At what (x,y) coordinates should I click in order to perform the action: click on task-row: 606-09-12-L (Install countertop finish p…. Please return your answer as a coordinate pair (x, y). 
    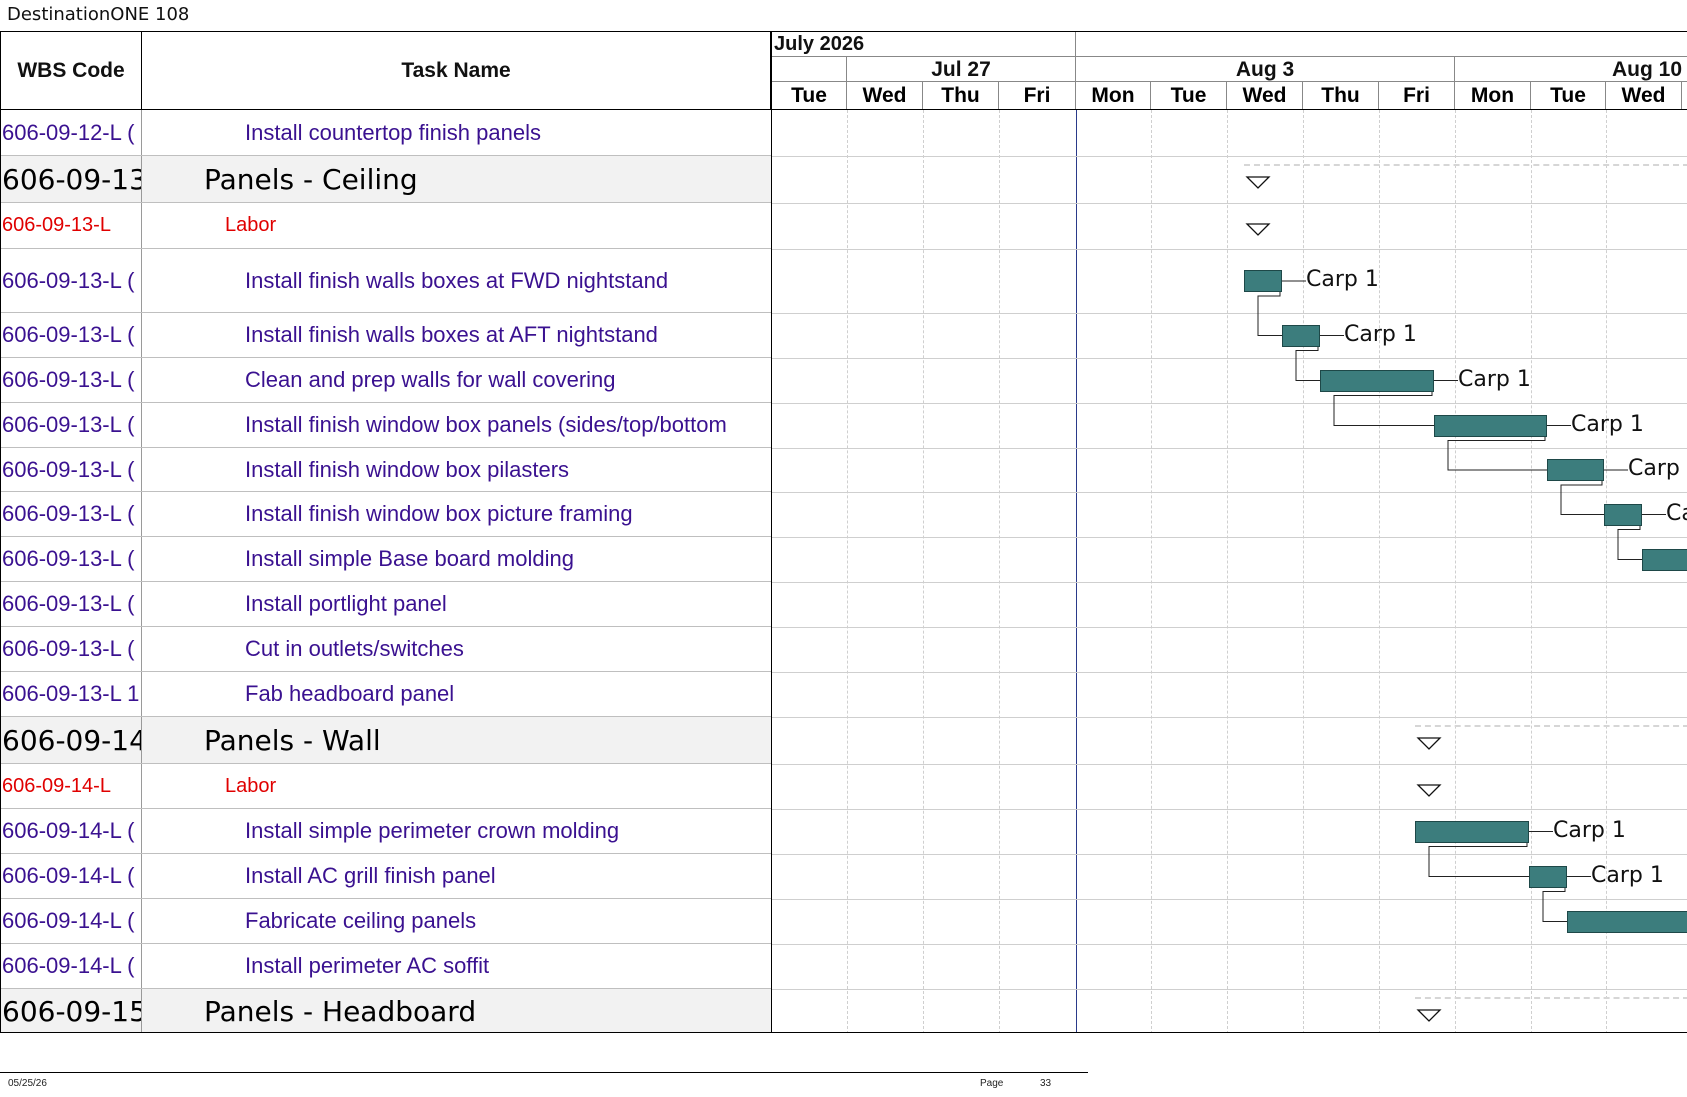
    Looking at the image, I should click on (386, 133).